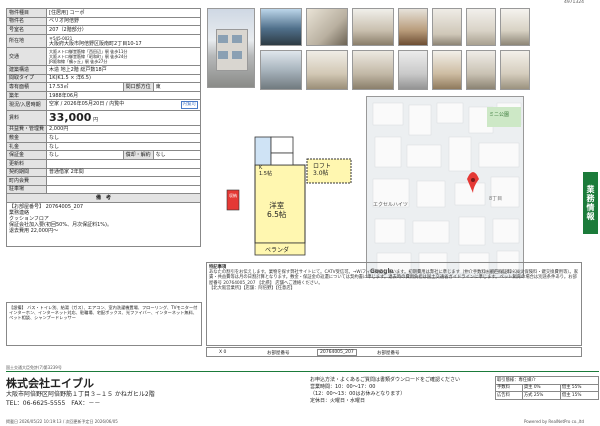  I want to click on deposit-label: 敷金, so click(26, 138).